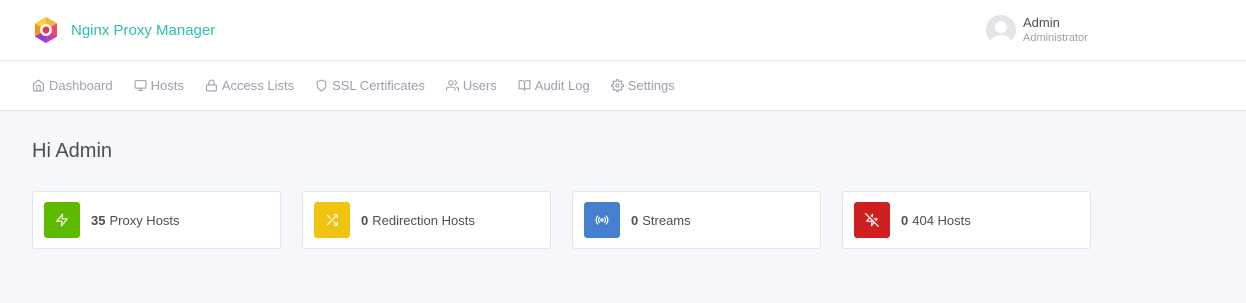 The image size is (1246, 303). I want to click on zap-icon, so click(62, 220).